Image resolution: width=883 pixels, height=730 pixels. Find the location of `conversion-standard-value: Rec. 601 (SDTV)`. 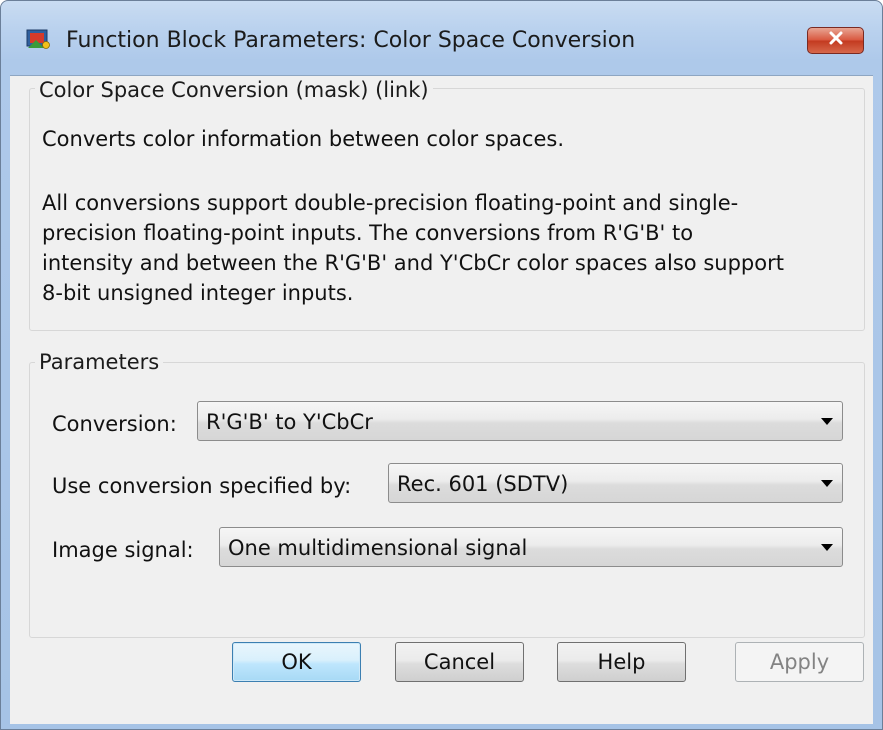

conversion-standard-value: Rec. 601 (SDTV) is located at coordinates (483, 484).